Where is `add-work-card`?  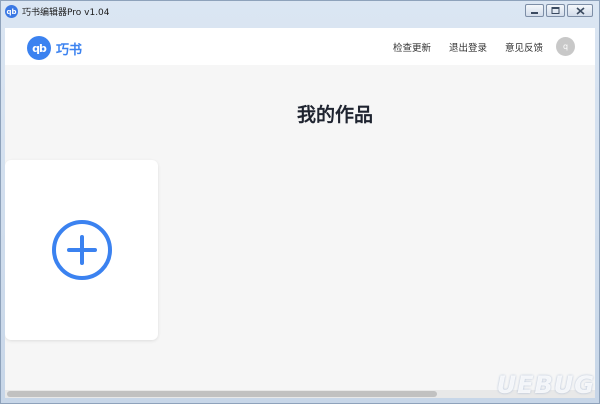
add-work-card is located at coordinates (81, 250).